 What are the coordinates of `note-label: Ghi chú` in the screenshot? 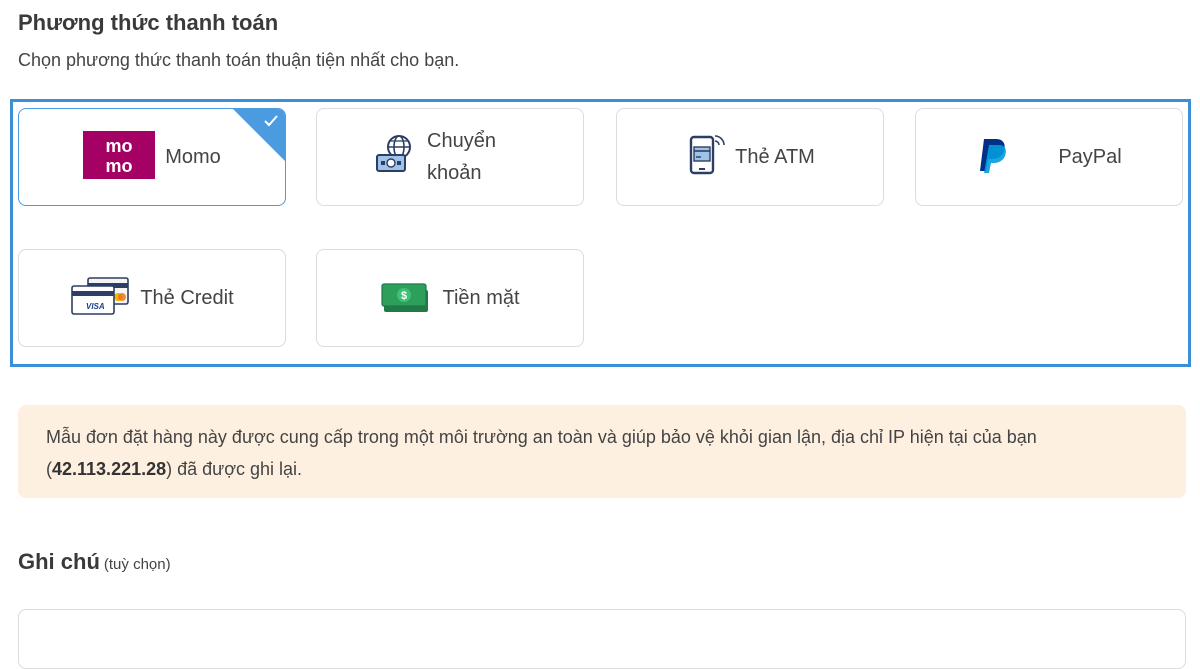 It's located at (59, 561).